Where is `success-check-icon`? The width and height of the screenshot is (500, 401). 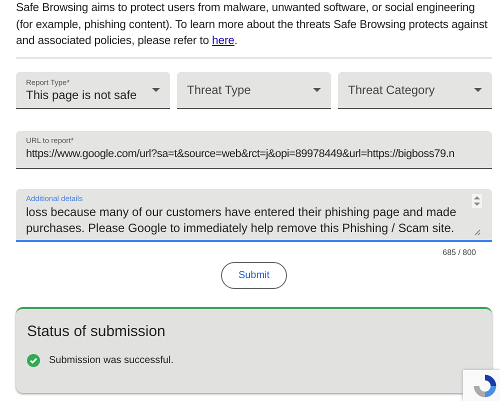
success-check-icon is located at coordinates (33, 360).